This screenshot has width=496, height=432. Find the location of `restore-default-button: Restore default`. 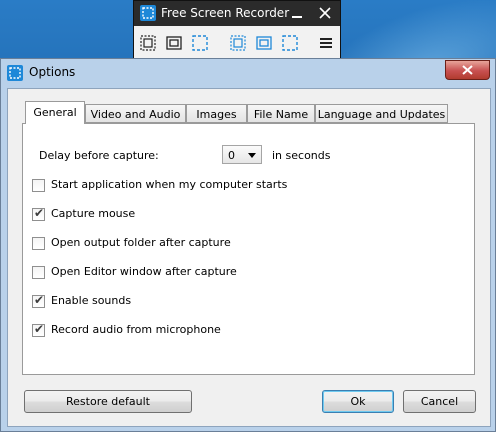

restore-default-button: Restore default is located at coordinates (108, 401).